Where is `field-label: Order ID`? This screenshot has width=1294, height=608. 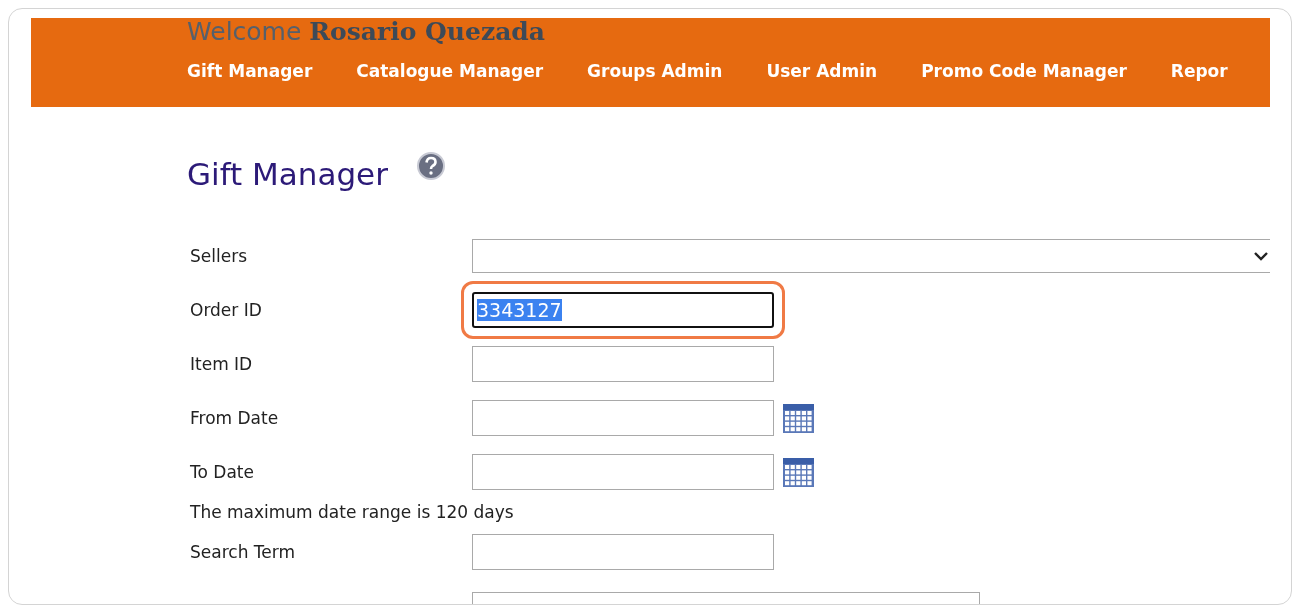
field-label: Order ID is located at coordinates (226, 310).